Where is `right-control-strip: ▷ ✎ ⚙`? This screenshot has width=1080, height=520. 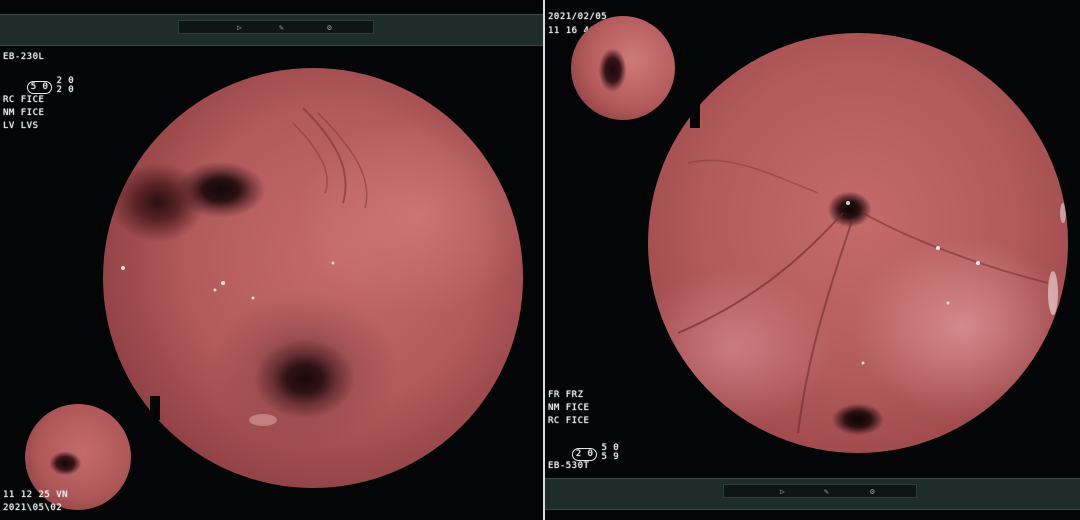 right-control-strip: ▷ ✎ ⚙ is located at coordinates (820, 491).